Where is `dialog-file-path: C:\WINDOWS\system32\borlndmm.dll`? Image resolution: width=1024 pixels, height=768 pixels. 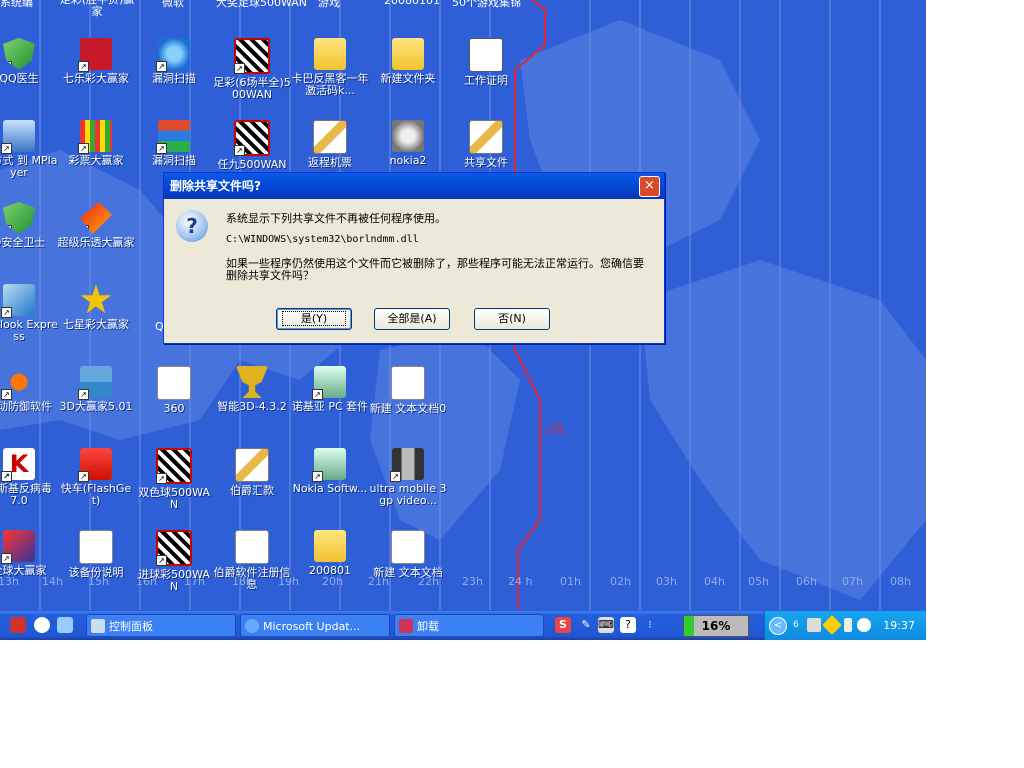 dialog-file-path: C:\WINDOWS\system32\borlndmm.dll is located at coordinates (322, 239).